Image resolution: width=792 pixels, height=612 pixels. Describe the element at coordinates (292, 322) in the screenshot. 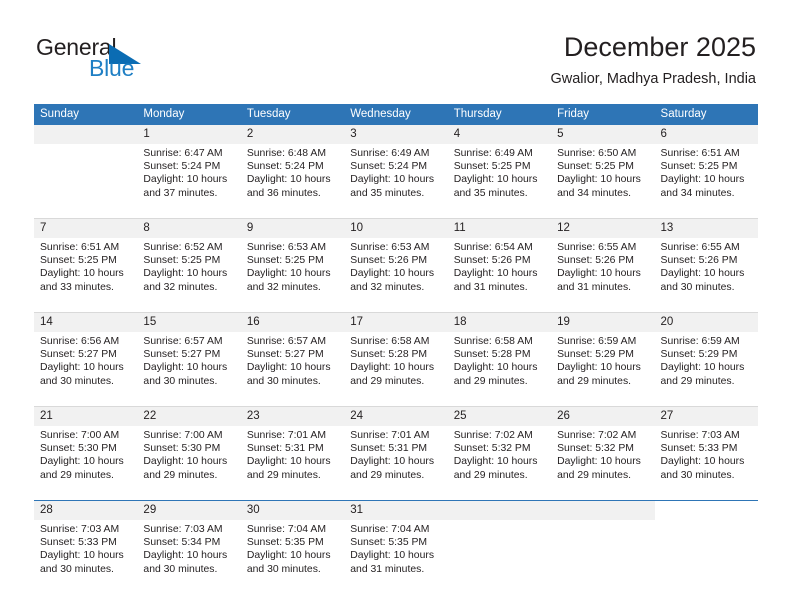

I see `day-number: 16` at that location.